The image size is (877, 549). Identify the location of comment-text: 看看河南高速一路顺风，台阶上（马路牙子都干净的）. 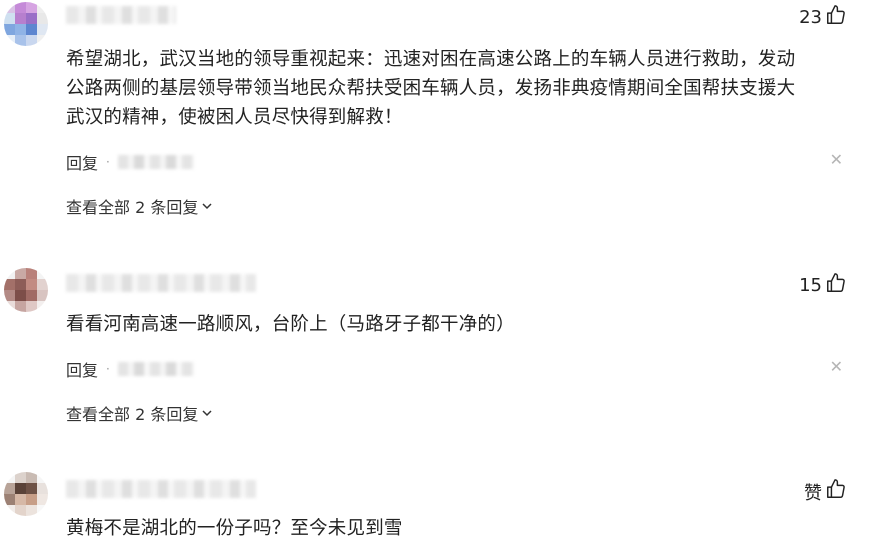
(461, 324).